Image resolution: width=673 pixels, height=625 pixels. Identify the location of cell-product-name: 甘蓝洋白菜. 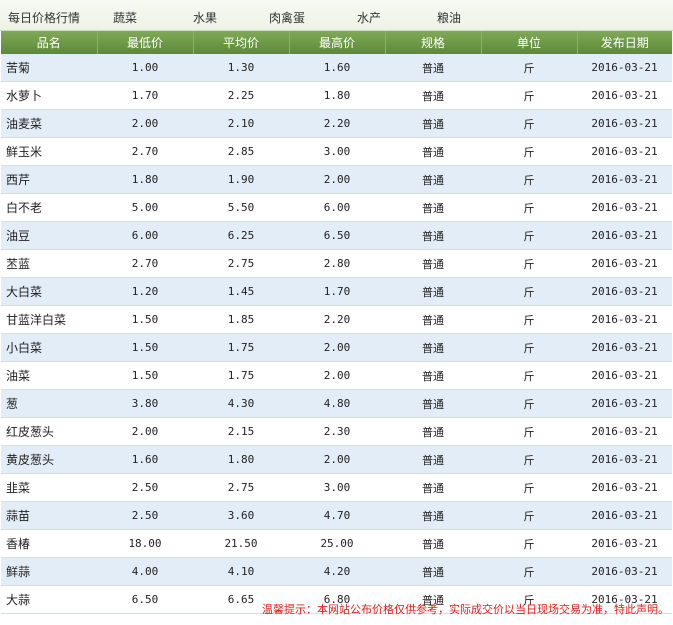
(49, 319).